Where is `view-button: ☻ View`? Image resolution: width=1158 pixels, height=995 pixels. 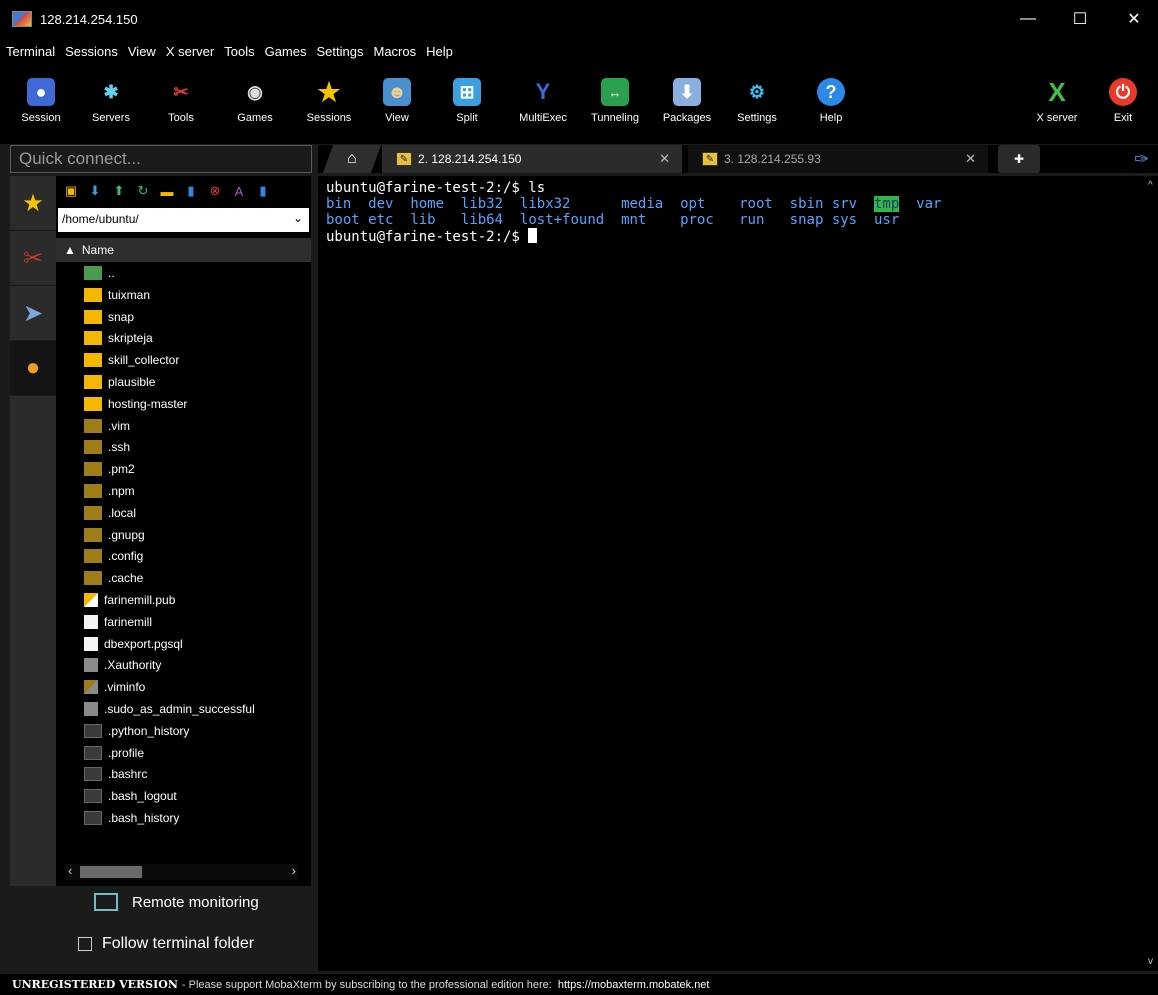 view-button: ☻ View is located at coordinates (397, 105).